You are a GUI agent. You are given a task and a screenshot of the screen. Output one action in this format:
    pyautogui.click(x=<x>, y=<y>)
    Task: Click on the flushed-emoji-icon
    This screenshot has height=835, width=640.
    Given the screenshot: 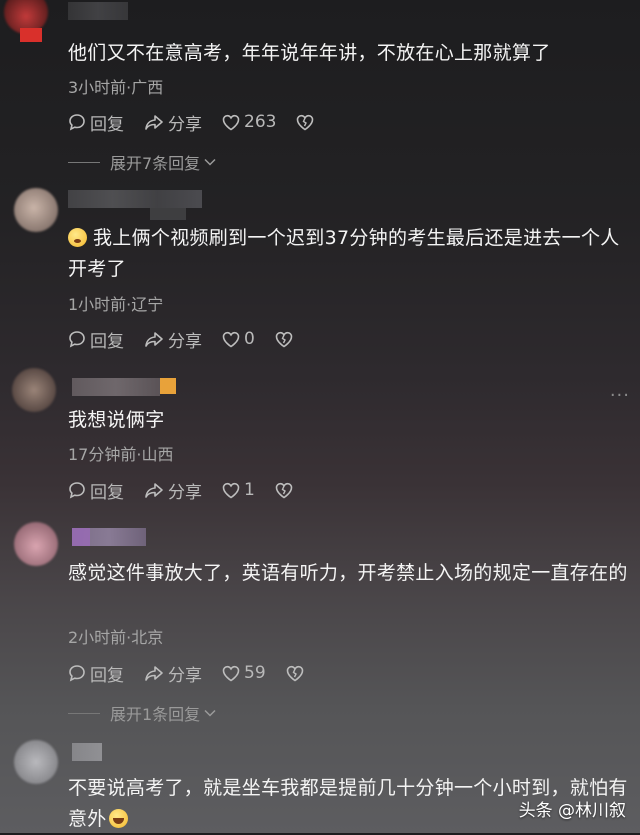 What is the action you would take?
    pyautogui.click(x=77, y=237)
    